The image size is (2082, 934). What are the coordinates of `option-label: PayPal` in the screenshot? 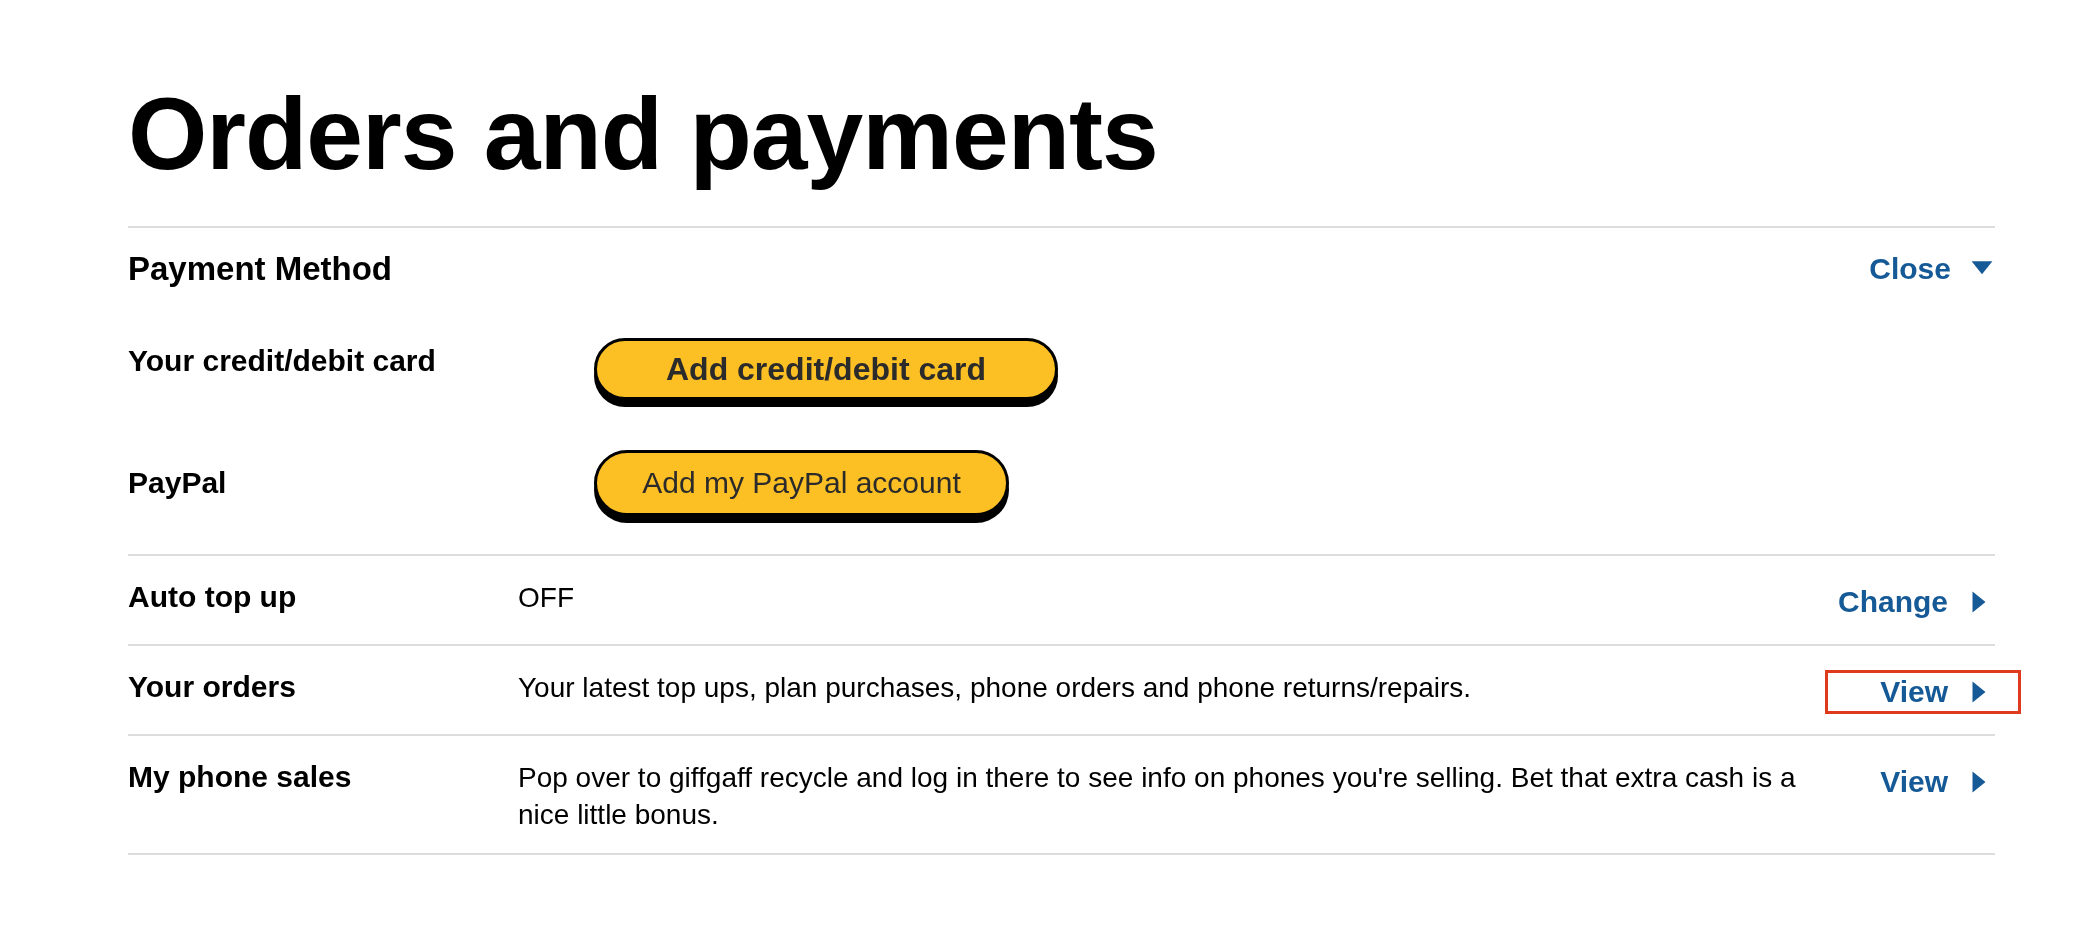 It's located at (178, 483).